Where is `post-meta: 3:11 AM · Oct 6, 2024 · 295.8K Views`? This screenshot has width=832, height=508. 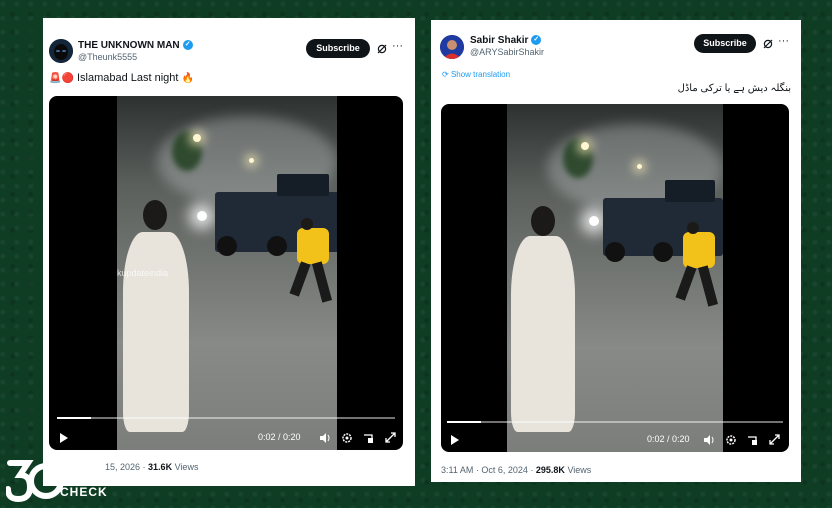 post-meta: 3:11 AM · Oct 6, 2024 · 295.8K Views is located at coordinates (516, 470).